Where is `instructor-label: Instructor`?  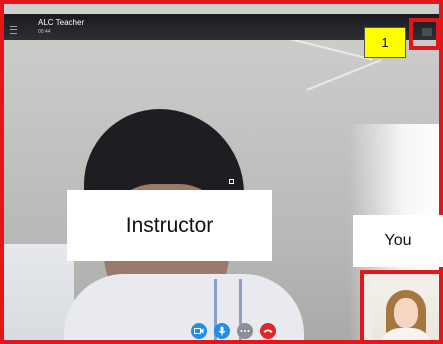 instructor-label: Instructor is located at coordinates (169, 225).